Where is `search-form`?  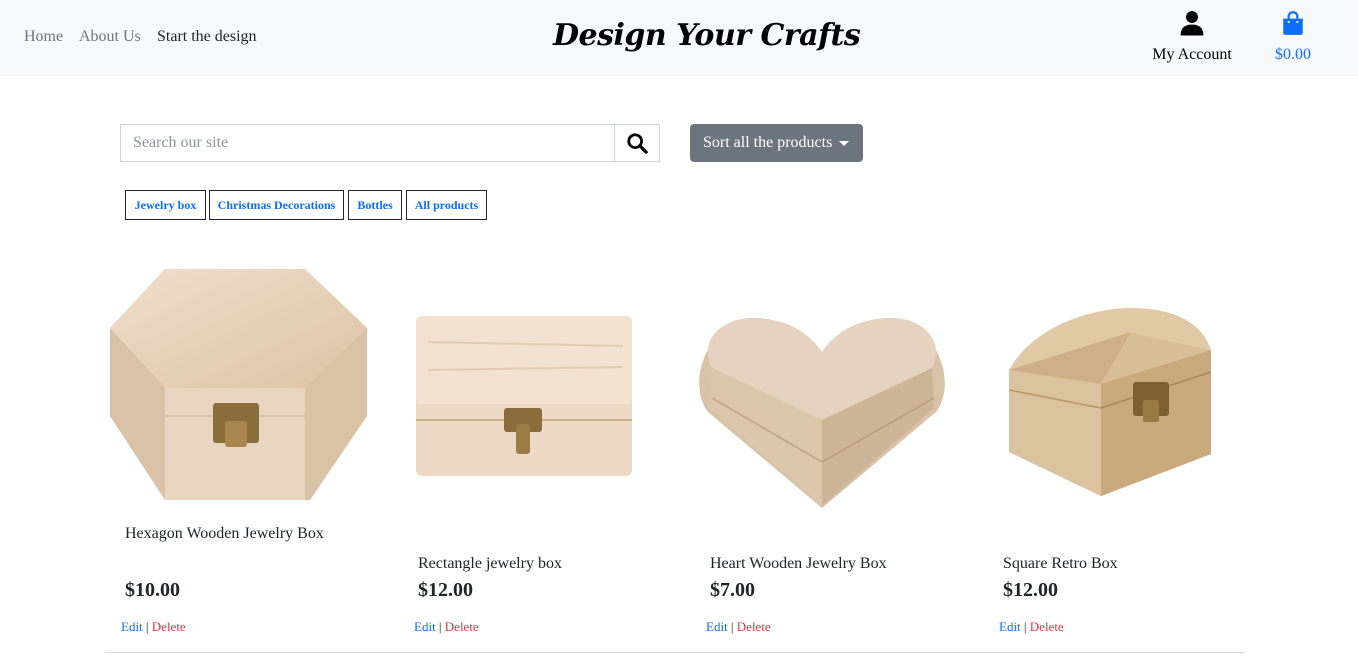 search-form is located at coordinates (390, 143).